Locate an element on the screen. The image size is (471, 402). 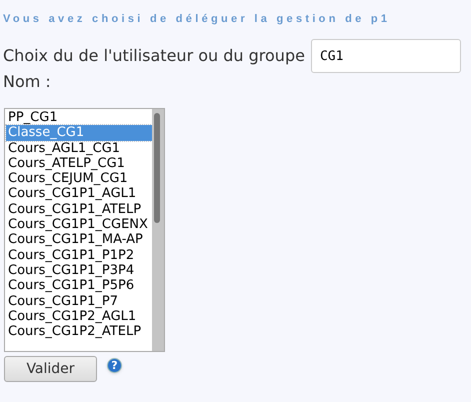
page-heading: Vous avez choisi de déléguer la gestion de p1 is located at coordinates (197, 19).